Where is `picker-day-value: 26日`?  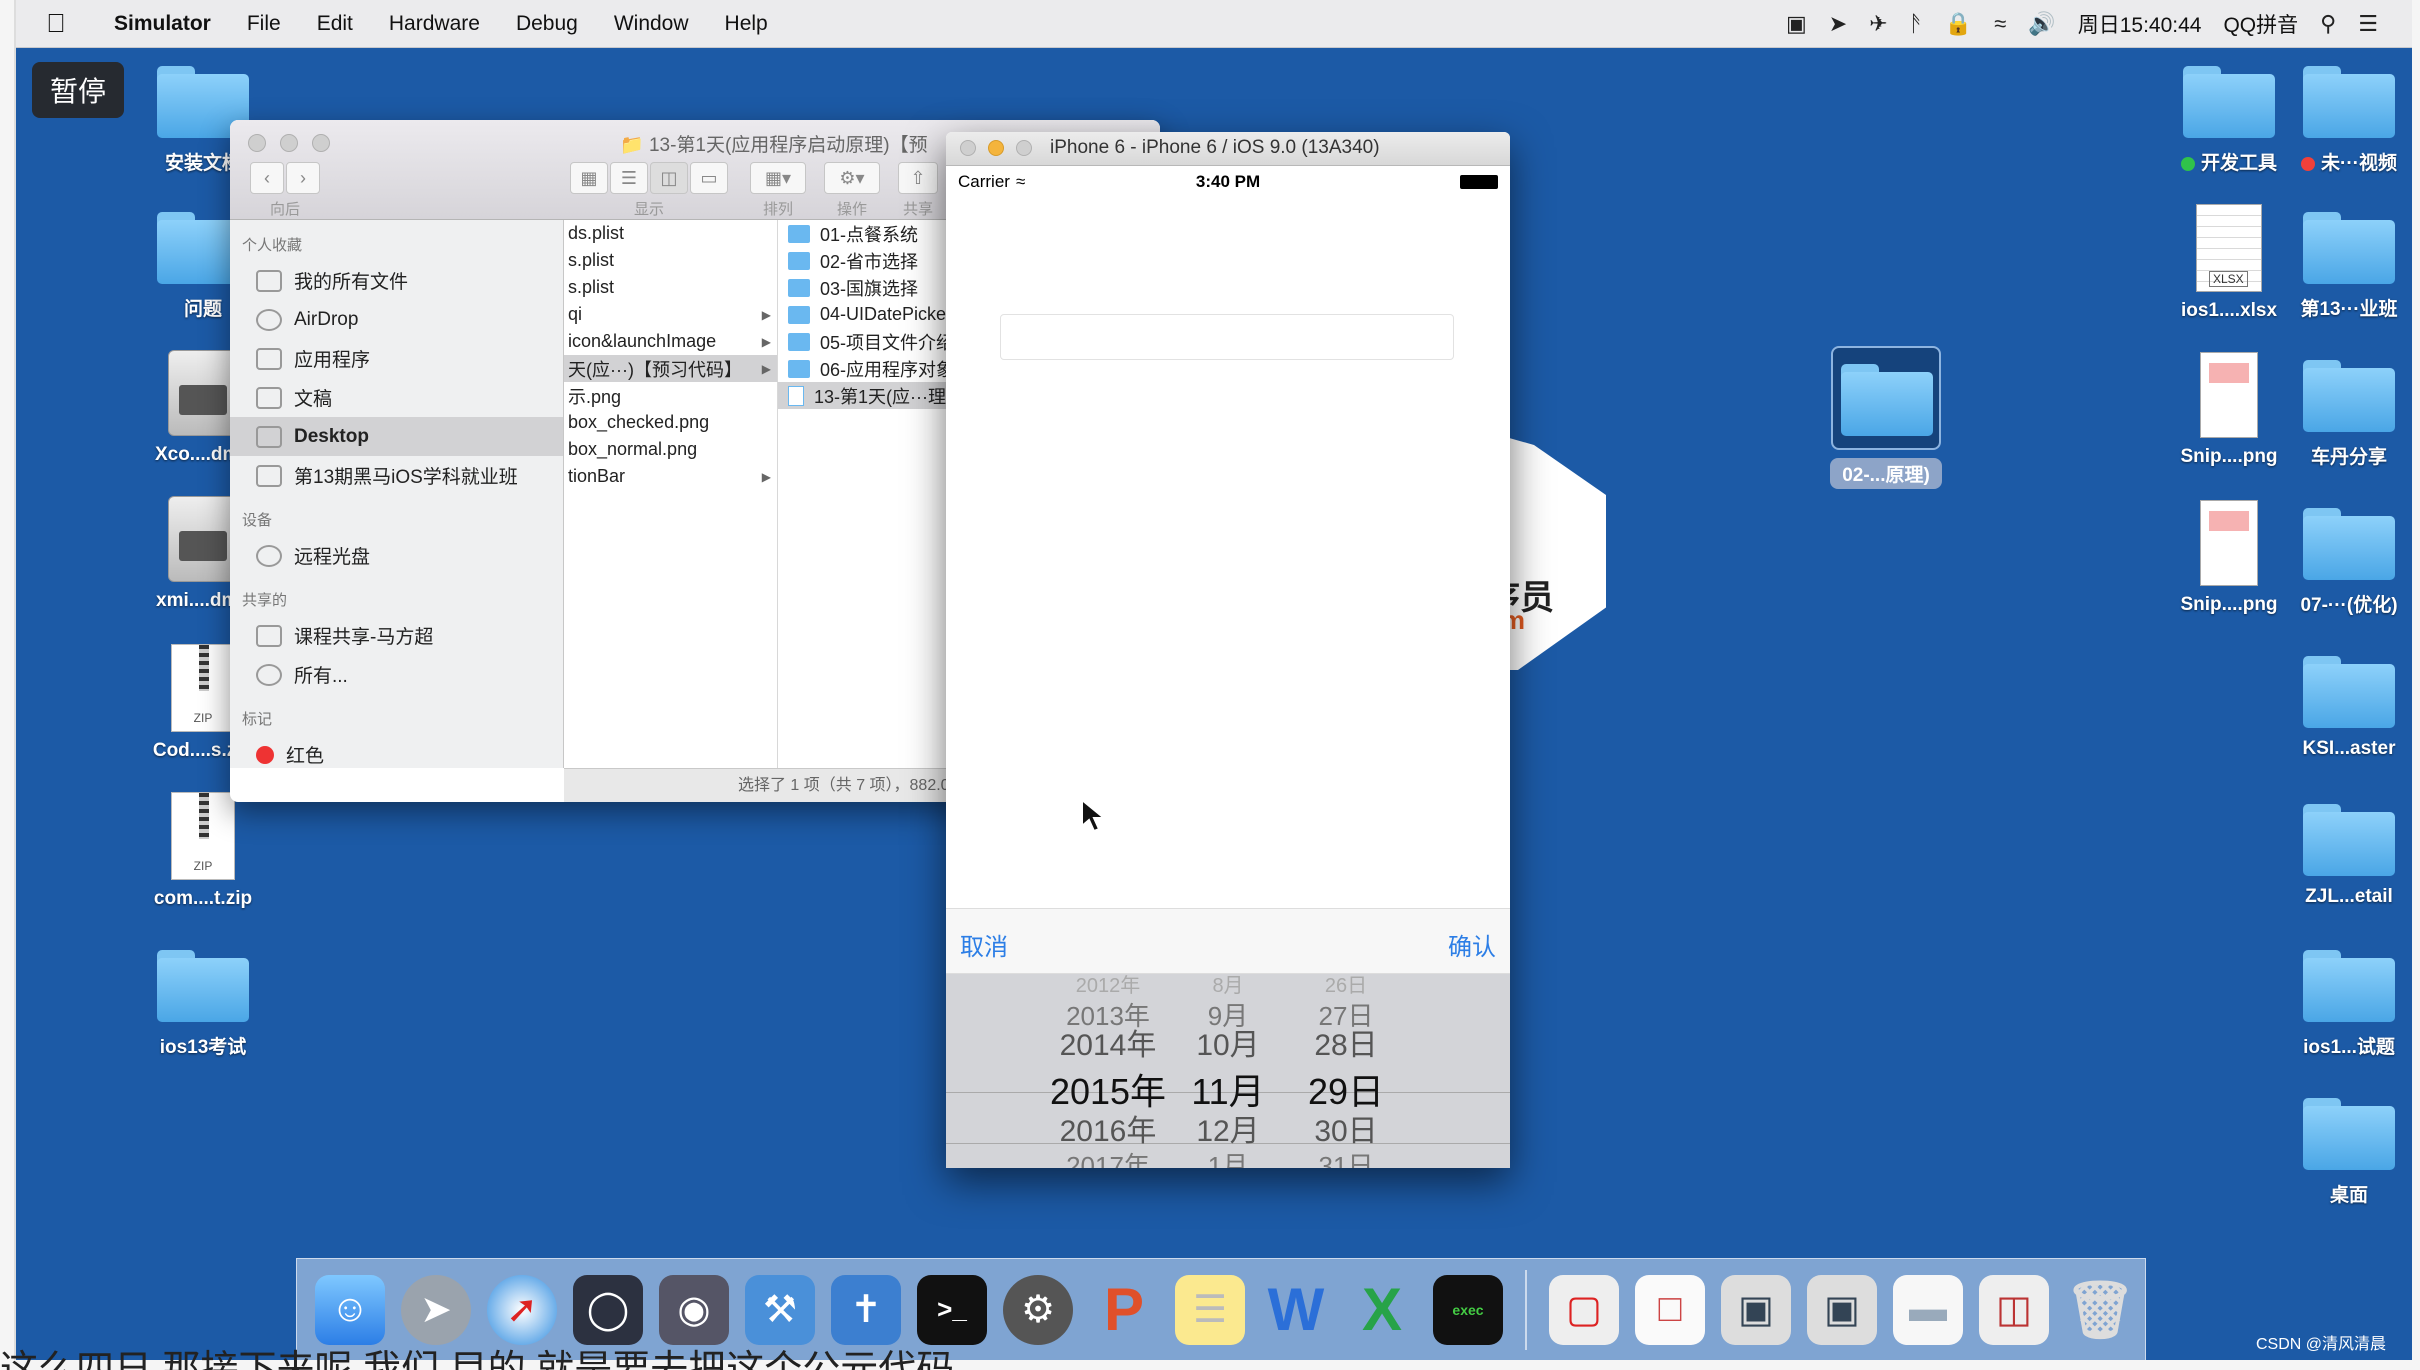
picker-day-value: 26日 is located at coordinates (1346, 986).